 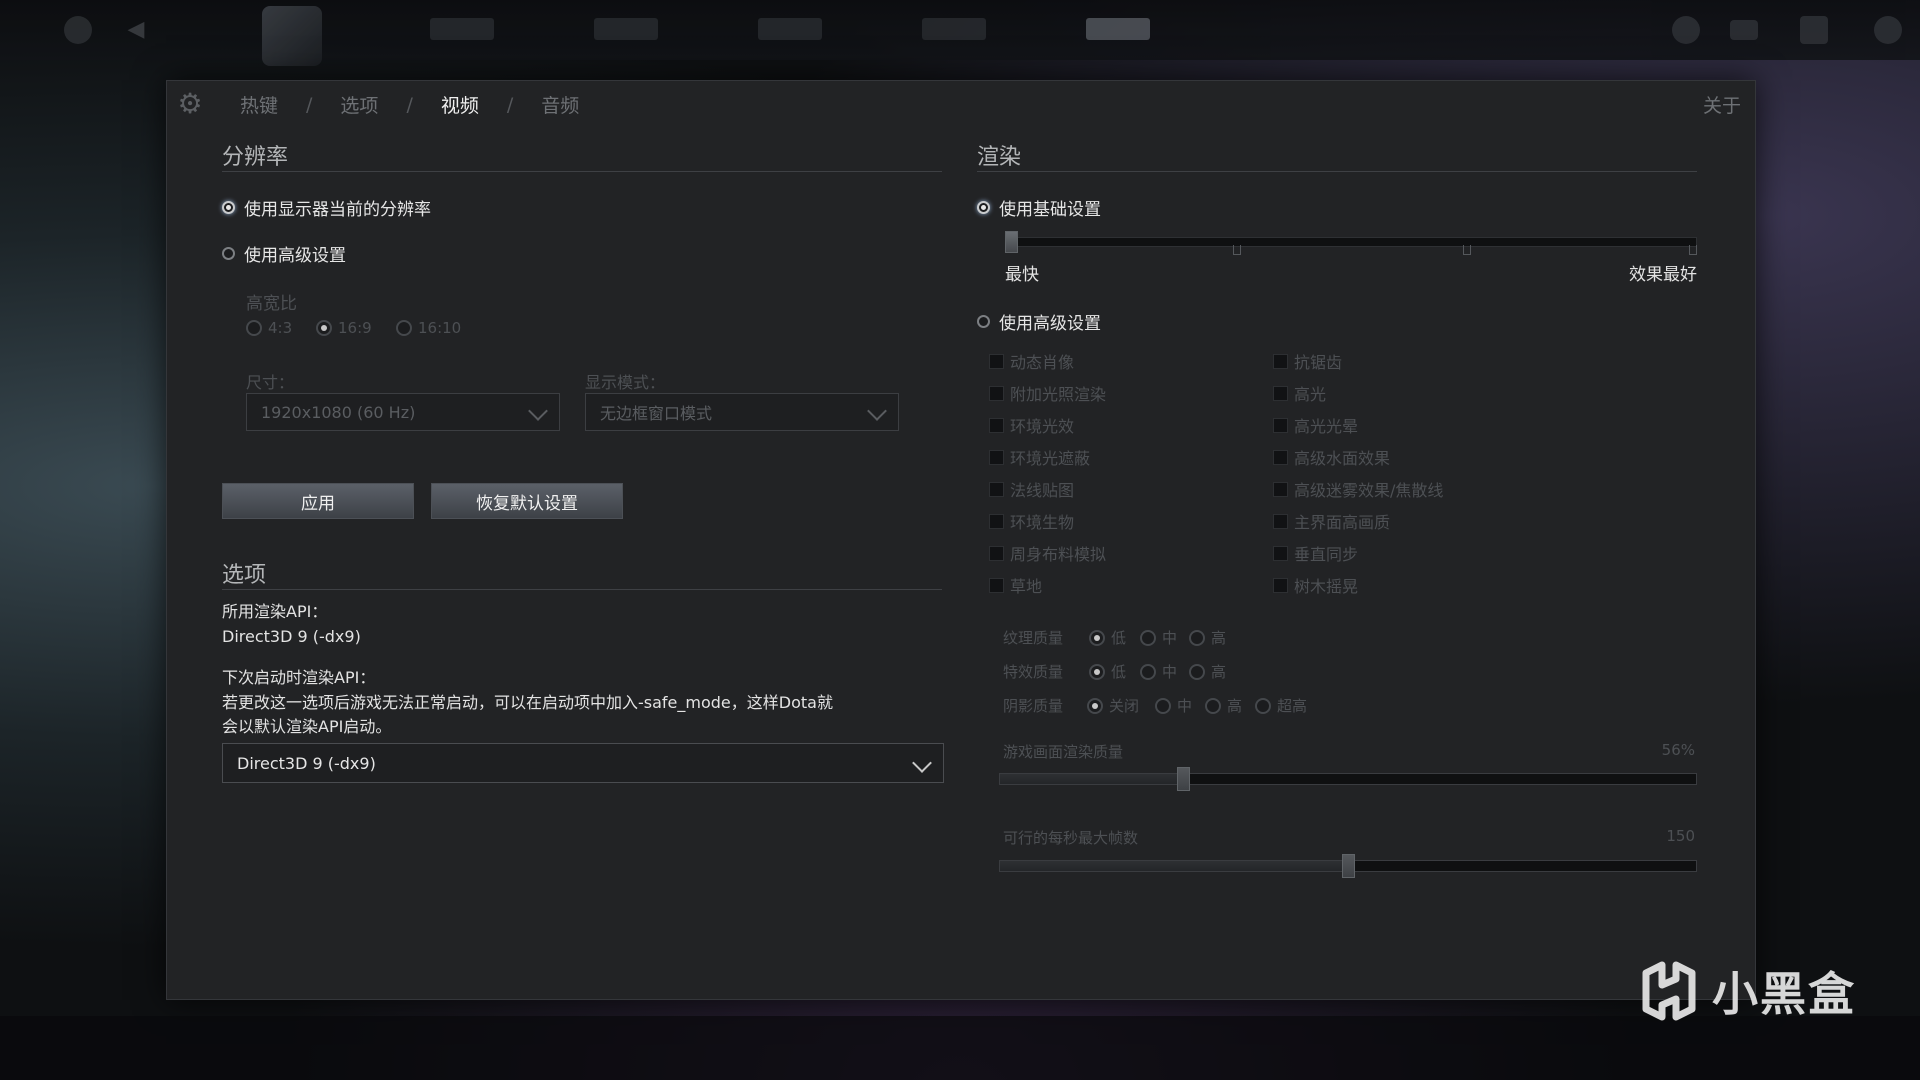 I want to click on resolution-title: 分辨率, so click(x=255, y=157).